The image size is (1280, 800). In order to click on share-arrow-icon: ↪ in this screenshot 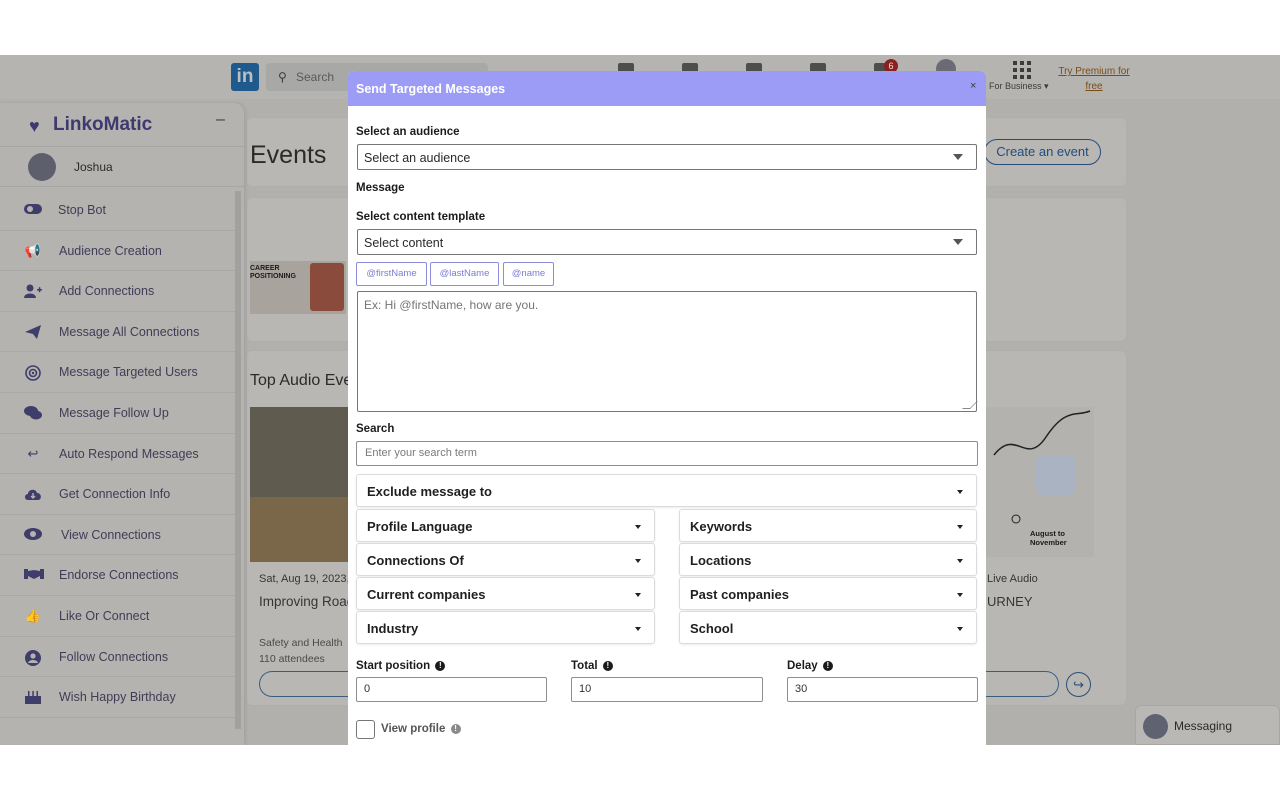, I will do `click(1078, 684)`.